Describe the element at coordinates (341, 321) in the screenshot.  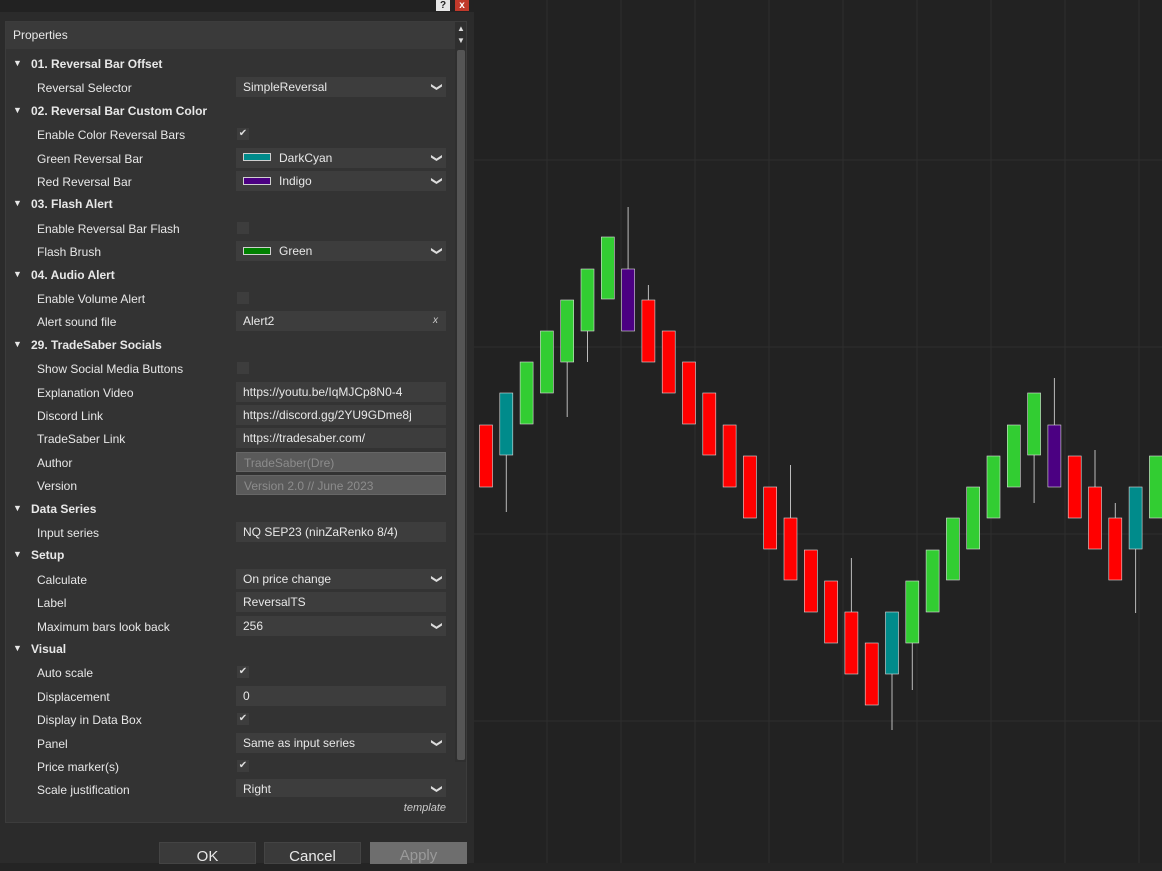
I see `file-input: Alert2 x` at that location.